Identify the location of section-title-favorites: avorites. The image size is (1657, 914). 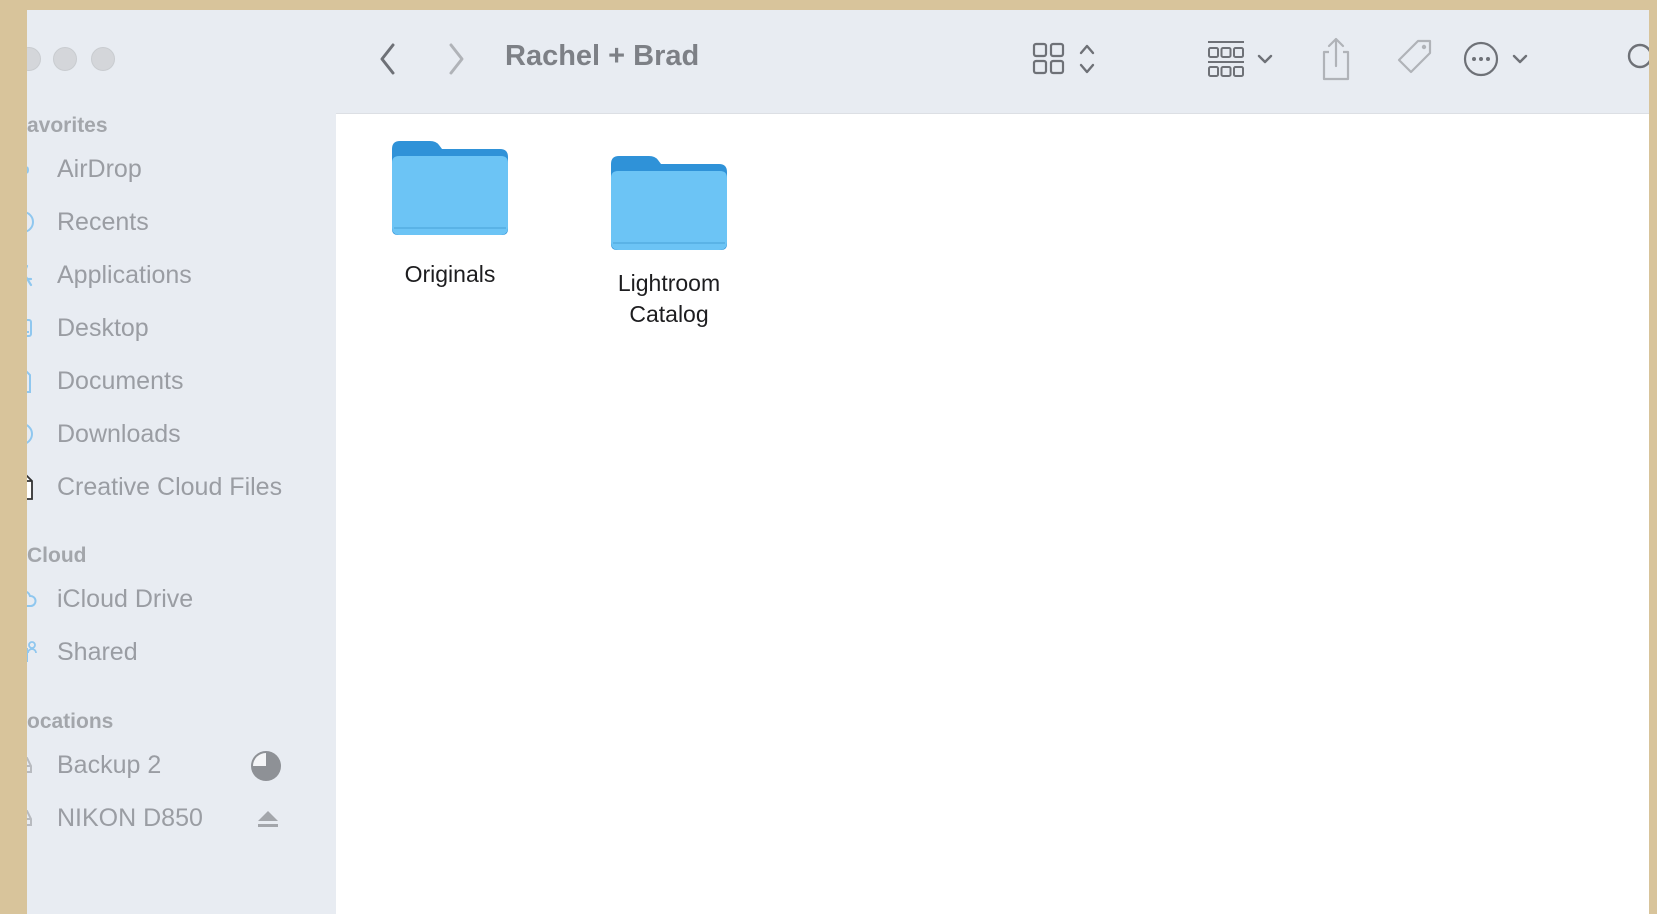
(67, 125).